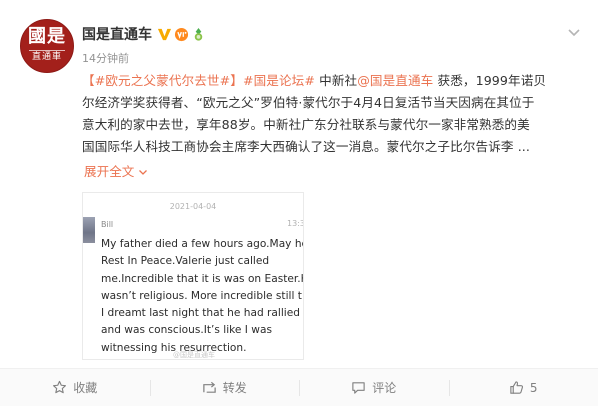 This screenshot has width=598, height=406. I want to click on avatar: 國是 直通車, so click(47, 46).